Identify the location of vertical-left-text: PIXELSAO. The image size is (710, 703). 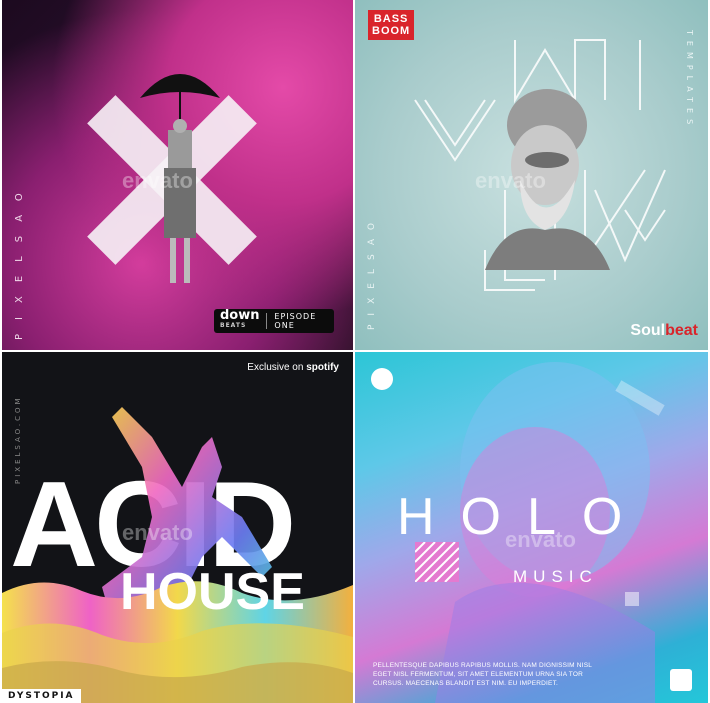
(372, 272).